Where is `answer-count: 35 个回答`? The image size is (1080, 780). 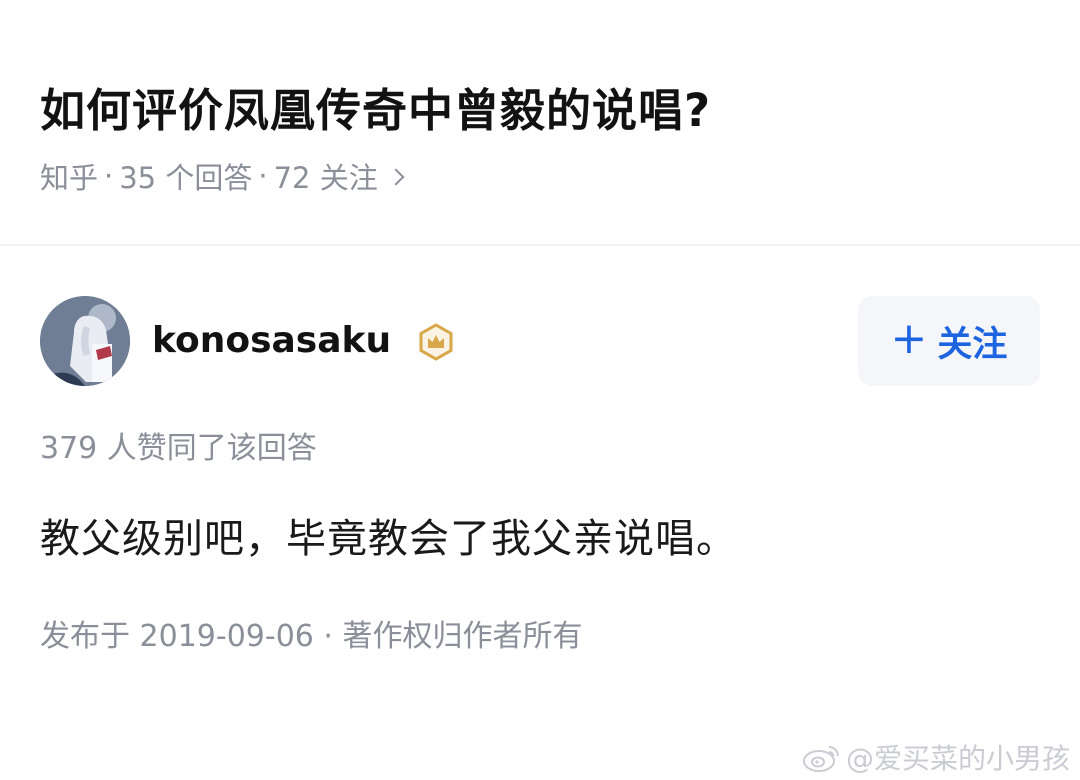
answer-count: 35 个回答 is located at coordinates (186, 178).